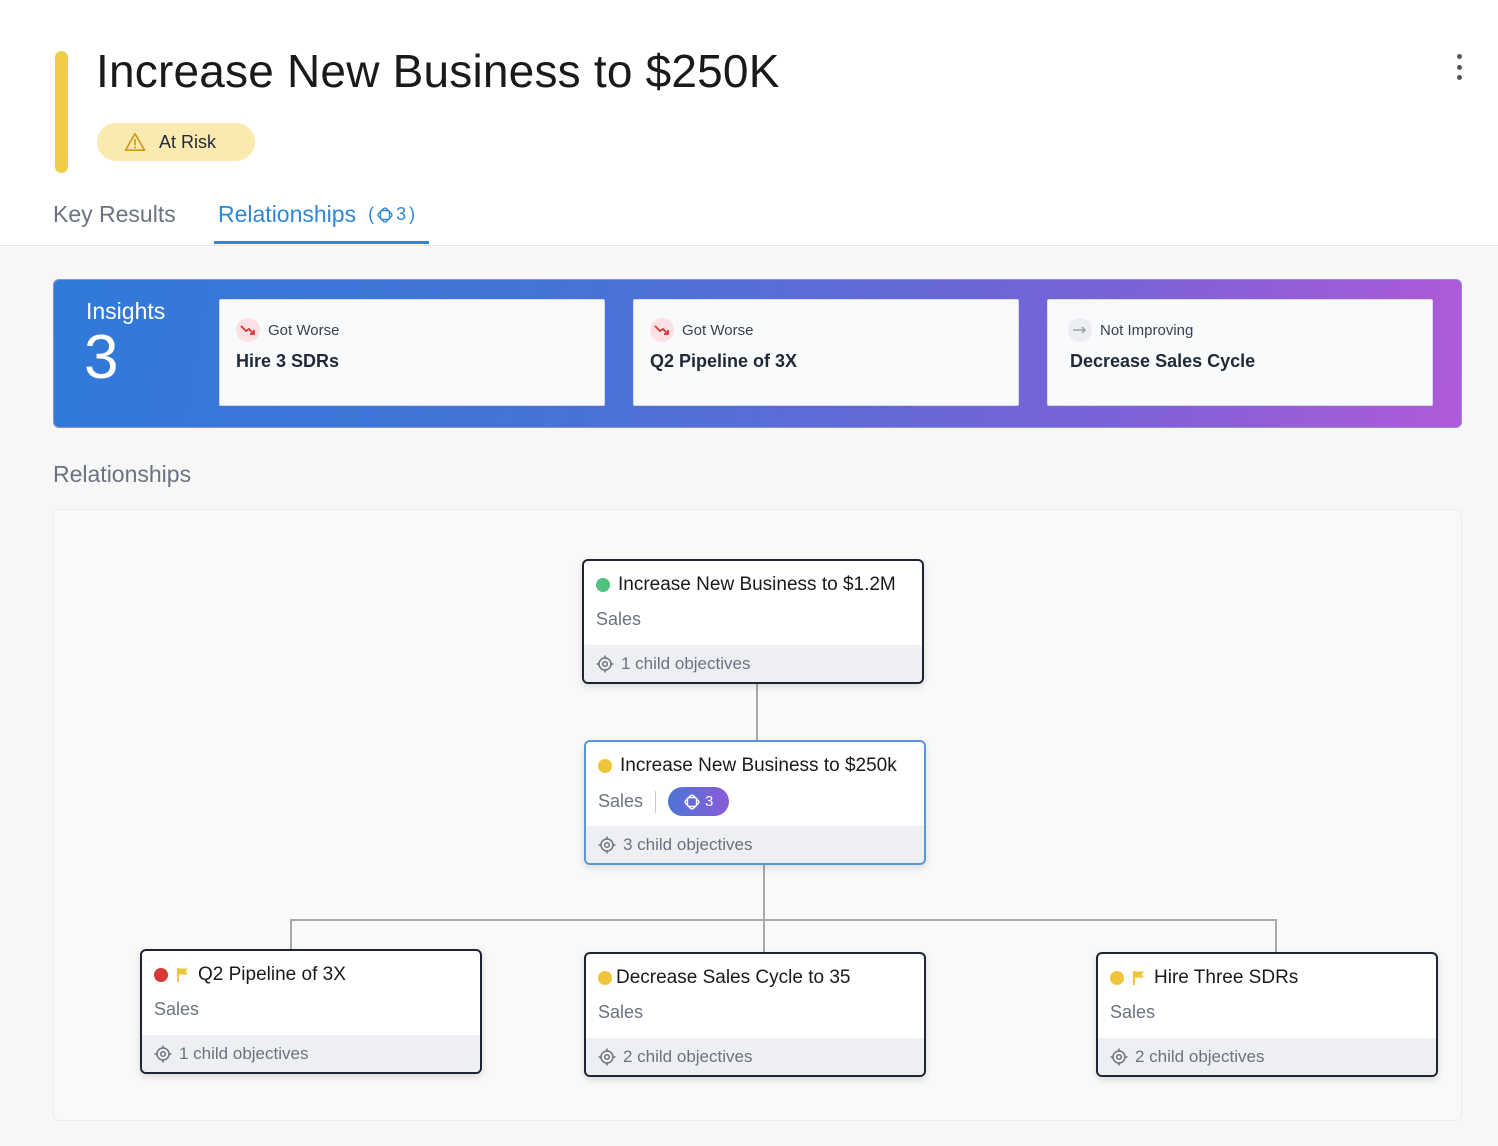  What do you see at coordinates (122, 474) in the screenshot?
I see `relationships-section-title: Relationships` at bounding box center [122, 474].